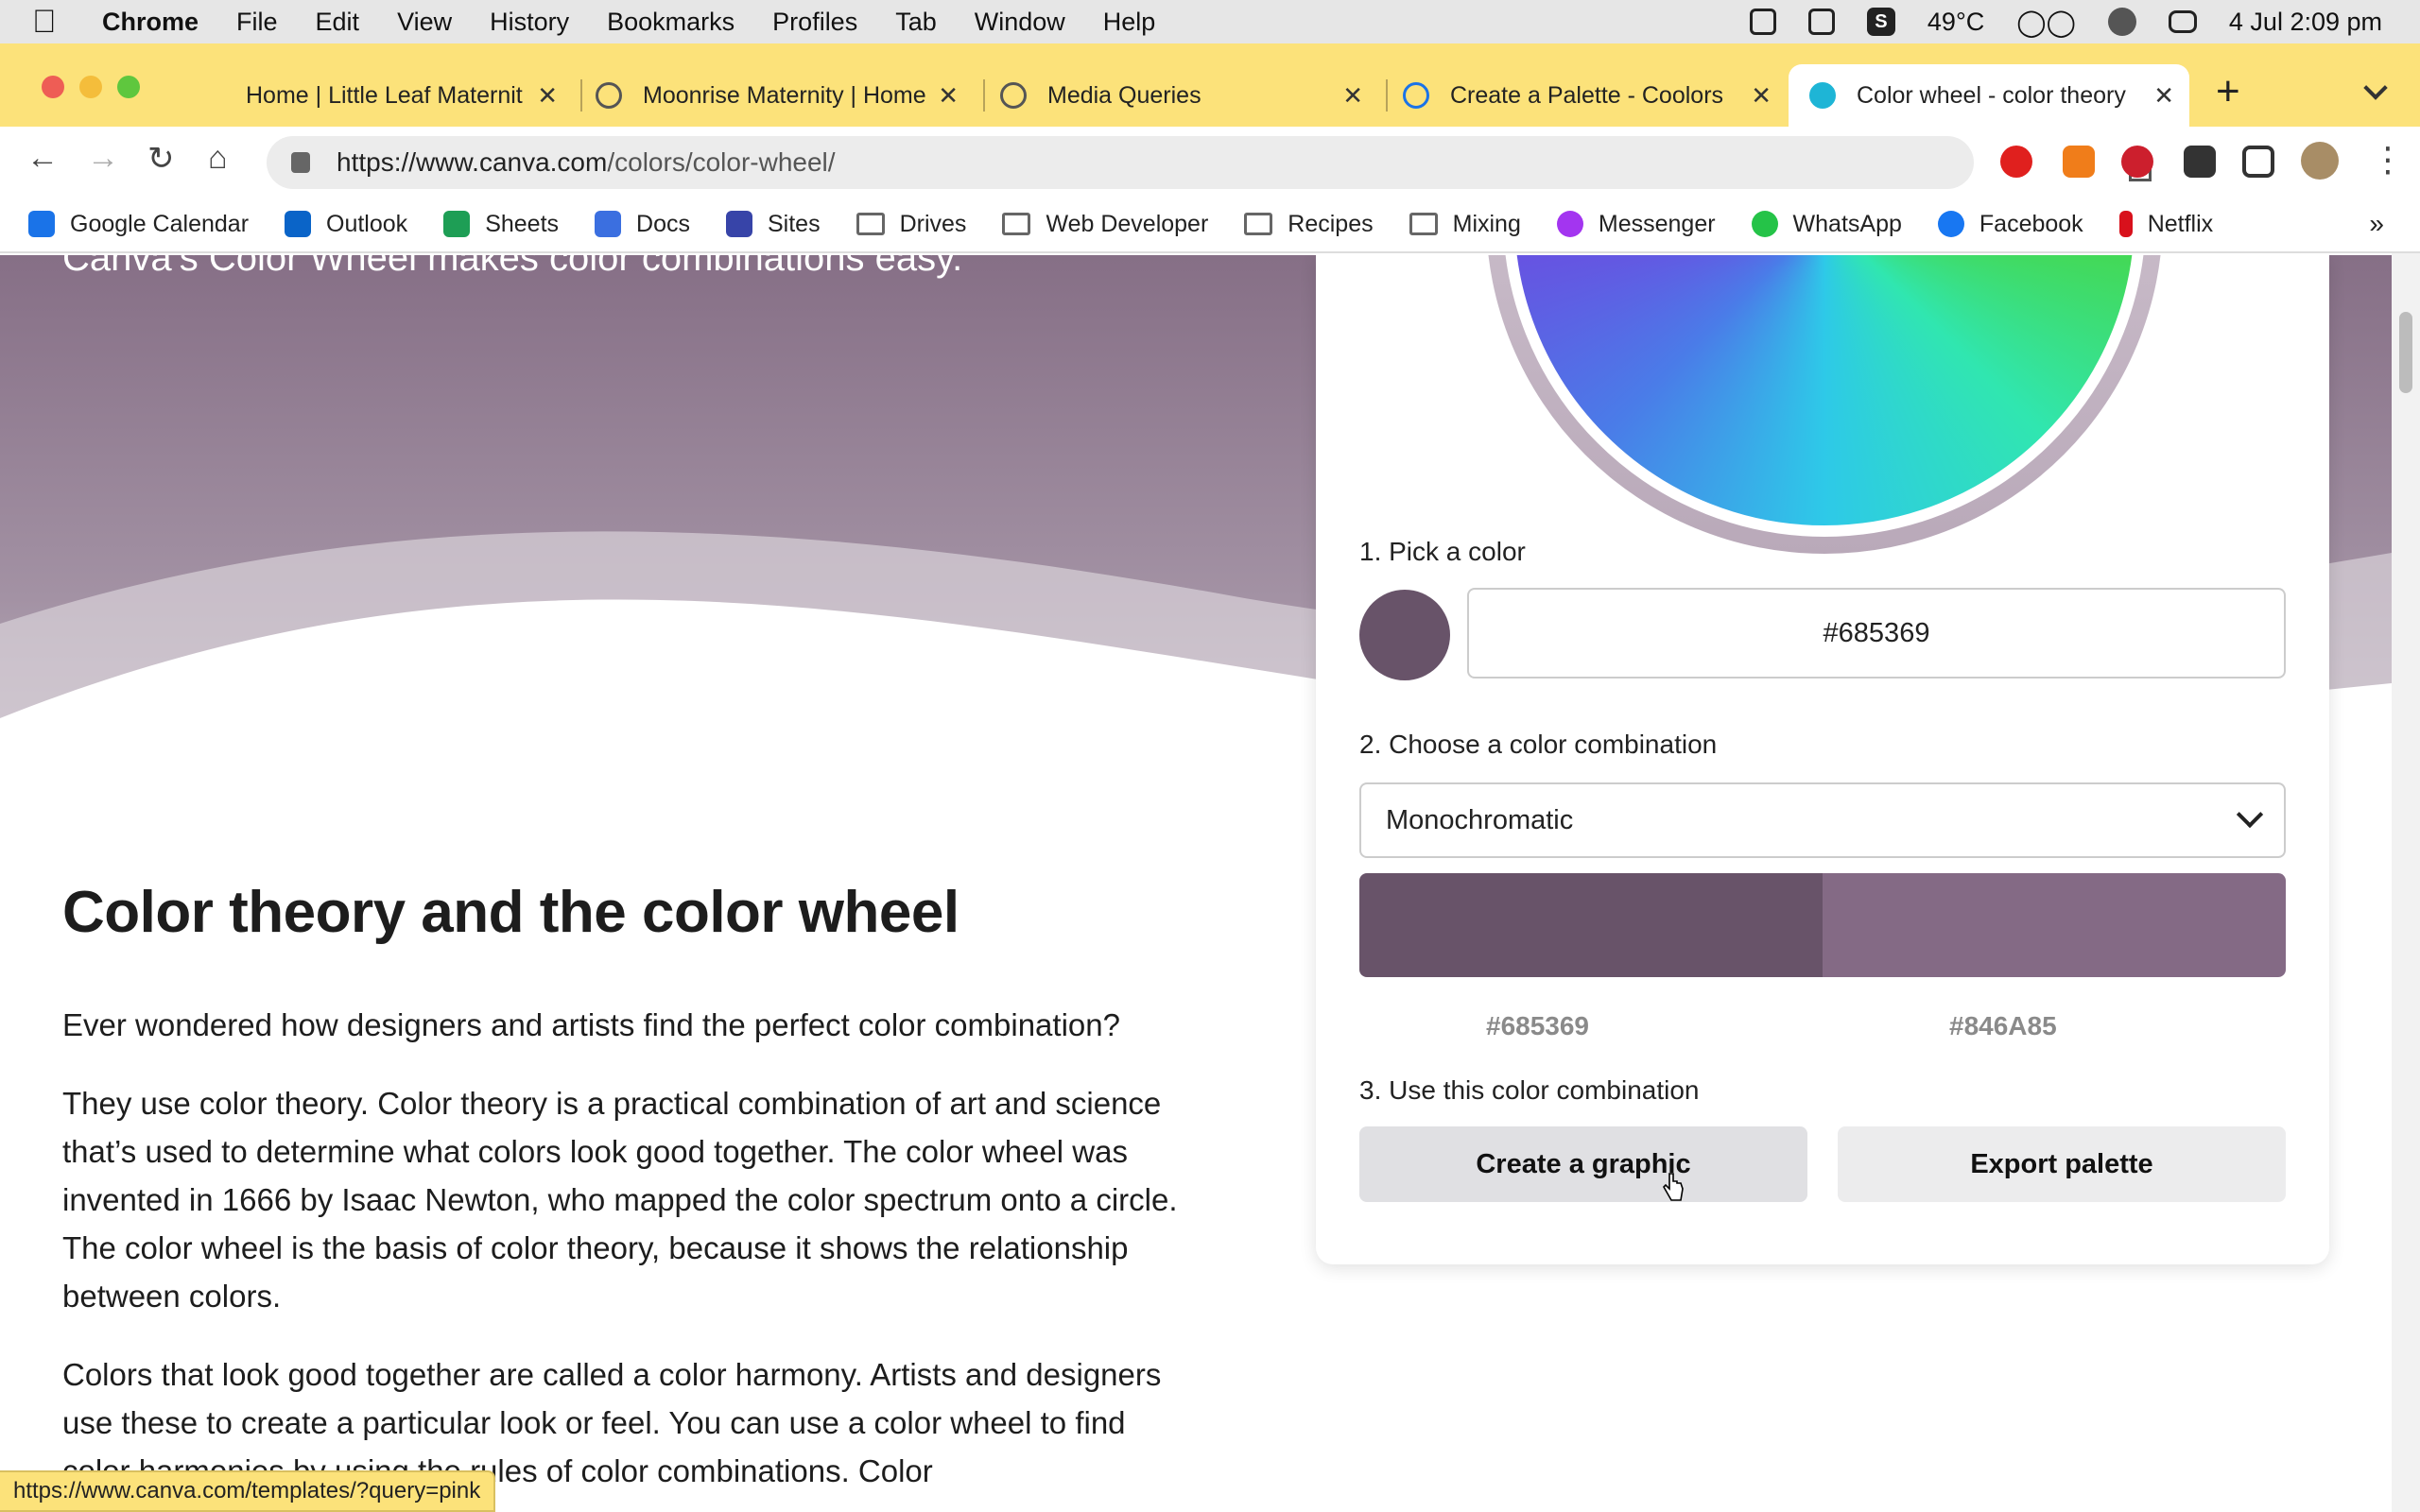 This screenshot has width=2420, height=1512. I want to click on profile-avatar, so click(2320, 161).